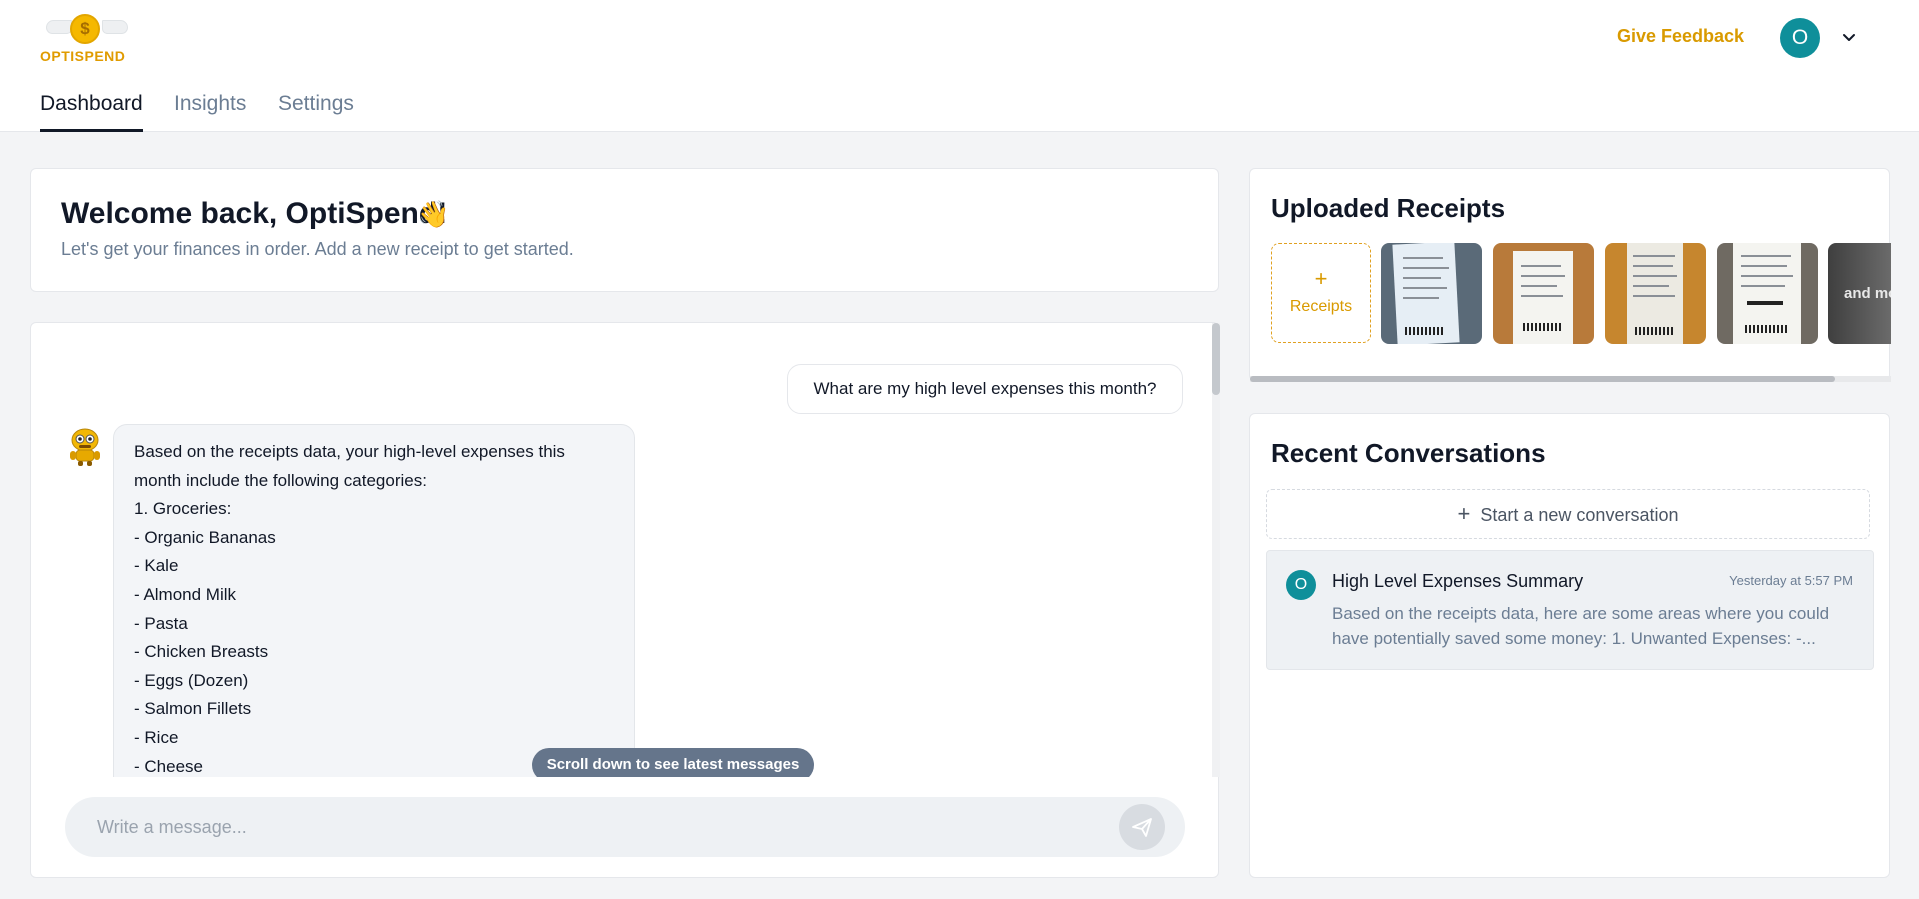 This screenshot has width=1919, height=899. What do you see at coordinates (1321, 306) in the screenshot?
I see `add-receipt-label: Receipts` at bounding box center [1321, 306].